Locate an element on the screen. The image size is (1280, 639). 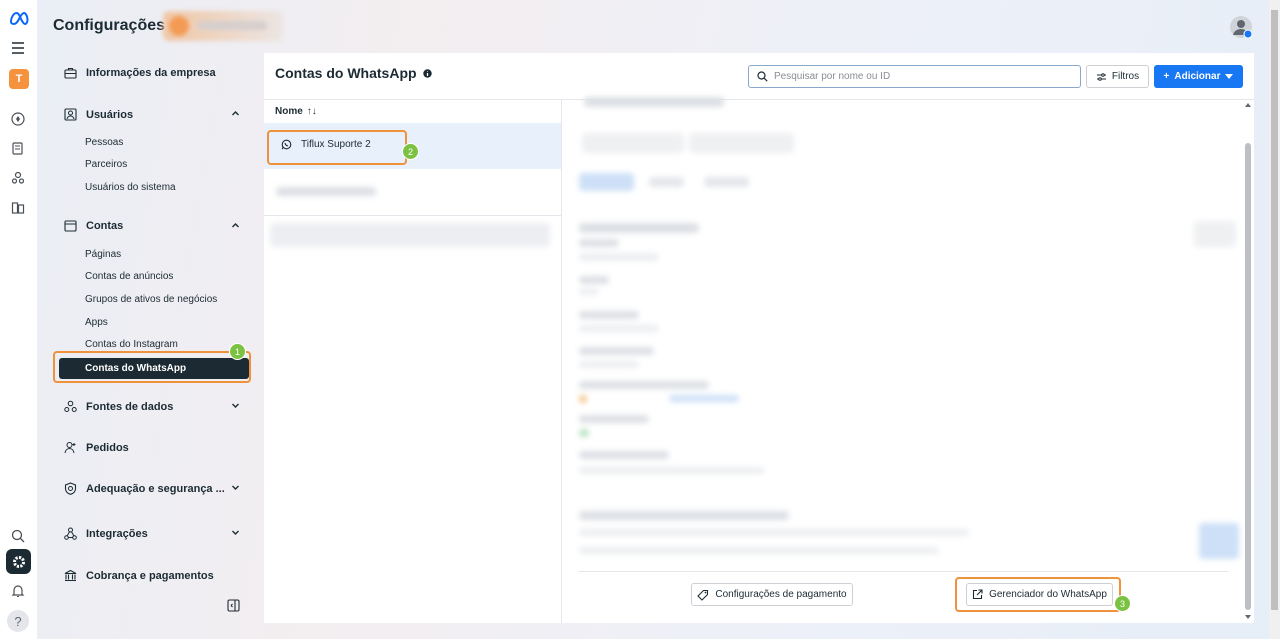
bank-icon is located at coordinates (70, 575).